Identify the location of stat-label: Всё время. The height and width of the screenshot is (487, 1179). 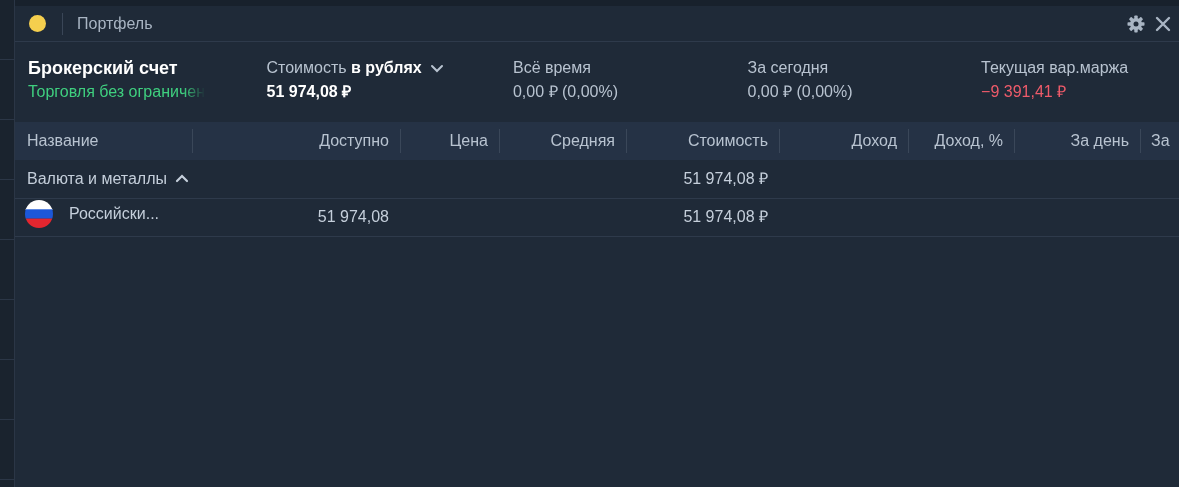
(551, 68).